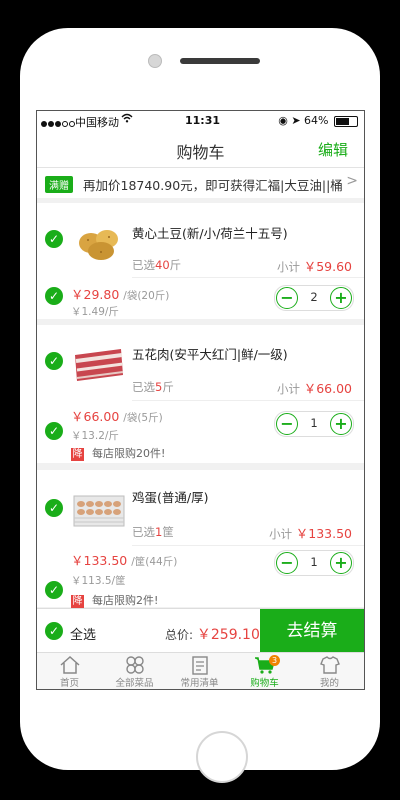 The width and height of the screenshot is (400, 800). What do you see at coordinates (95, 436) in the screenshot?
I see `unit-price: ￥13.2/斤` at bounding box center [95, 436].